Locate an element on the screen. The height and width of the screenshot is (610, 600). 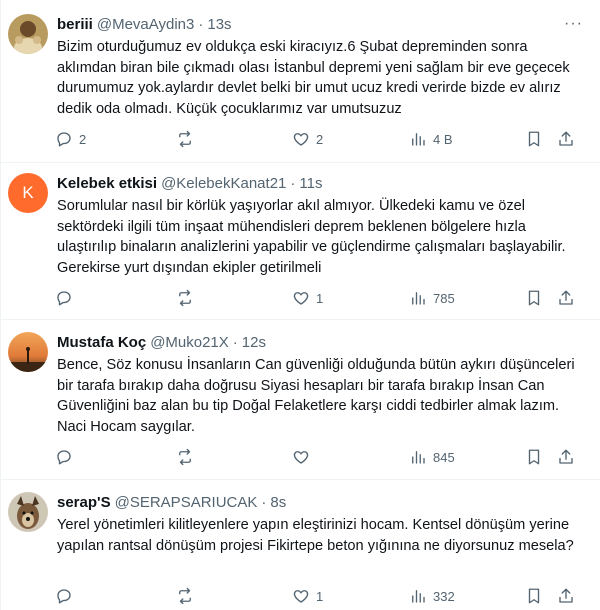
user-handle: @KelebekKanat21 is located at coordinates (223, 183).